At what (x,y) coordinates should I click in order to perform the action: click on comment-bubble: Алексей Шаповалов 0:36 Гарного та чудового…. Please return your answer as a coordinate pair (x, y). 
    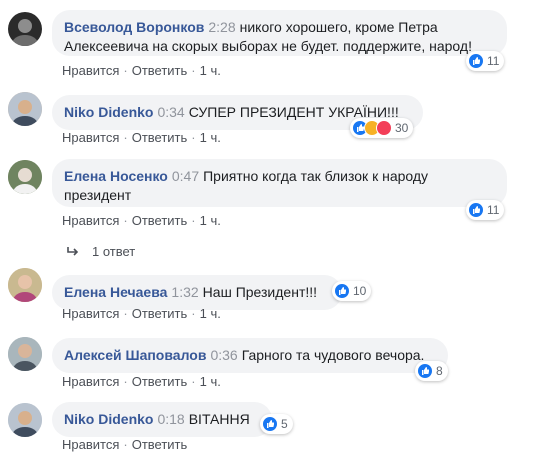
    Looking at the image, I should click on (250, 355).